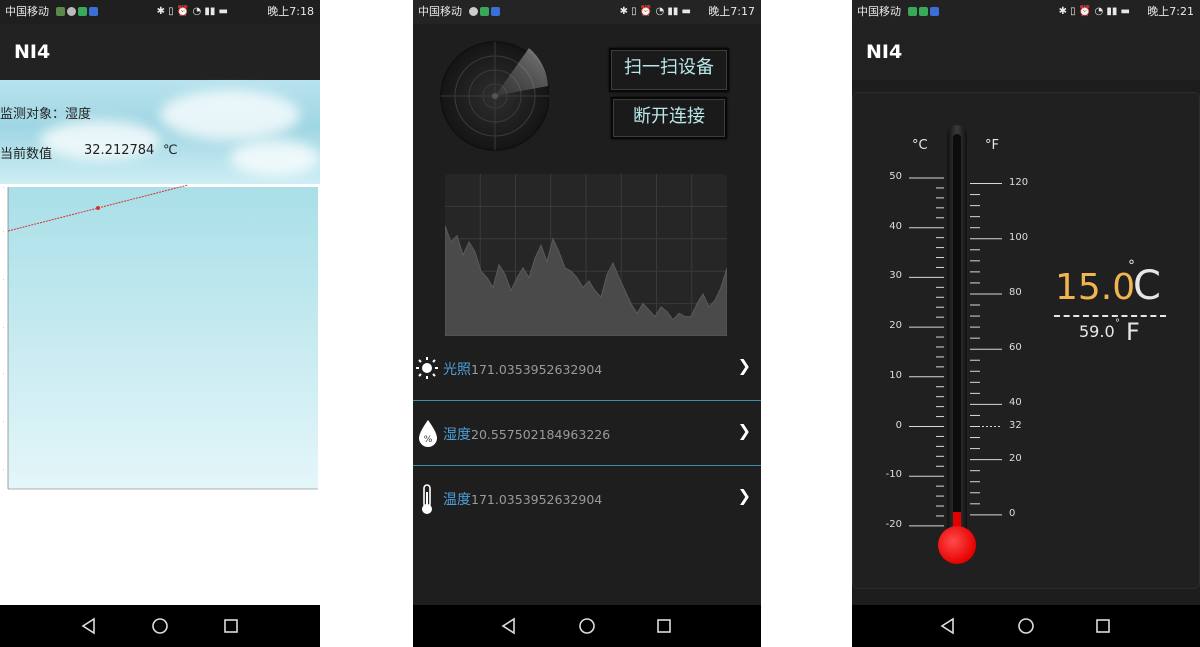  What do you see at coordinates (457, 435) in the screenshot?
I see `sensor-label: 湿度` at bounding box center [457, 435].